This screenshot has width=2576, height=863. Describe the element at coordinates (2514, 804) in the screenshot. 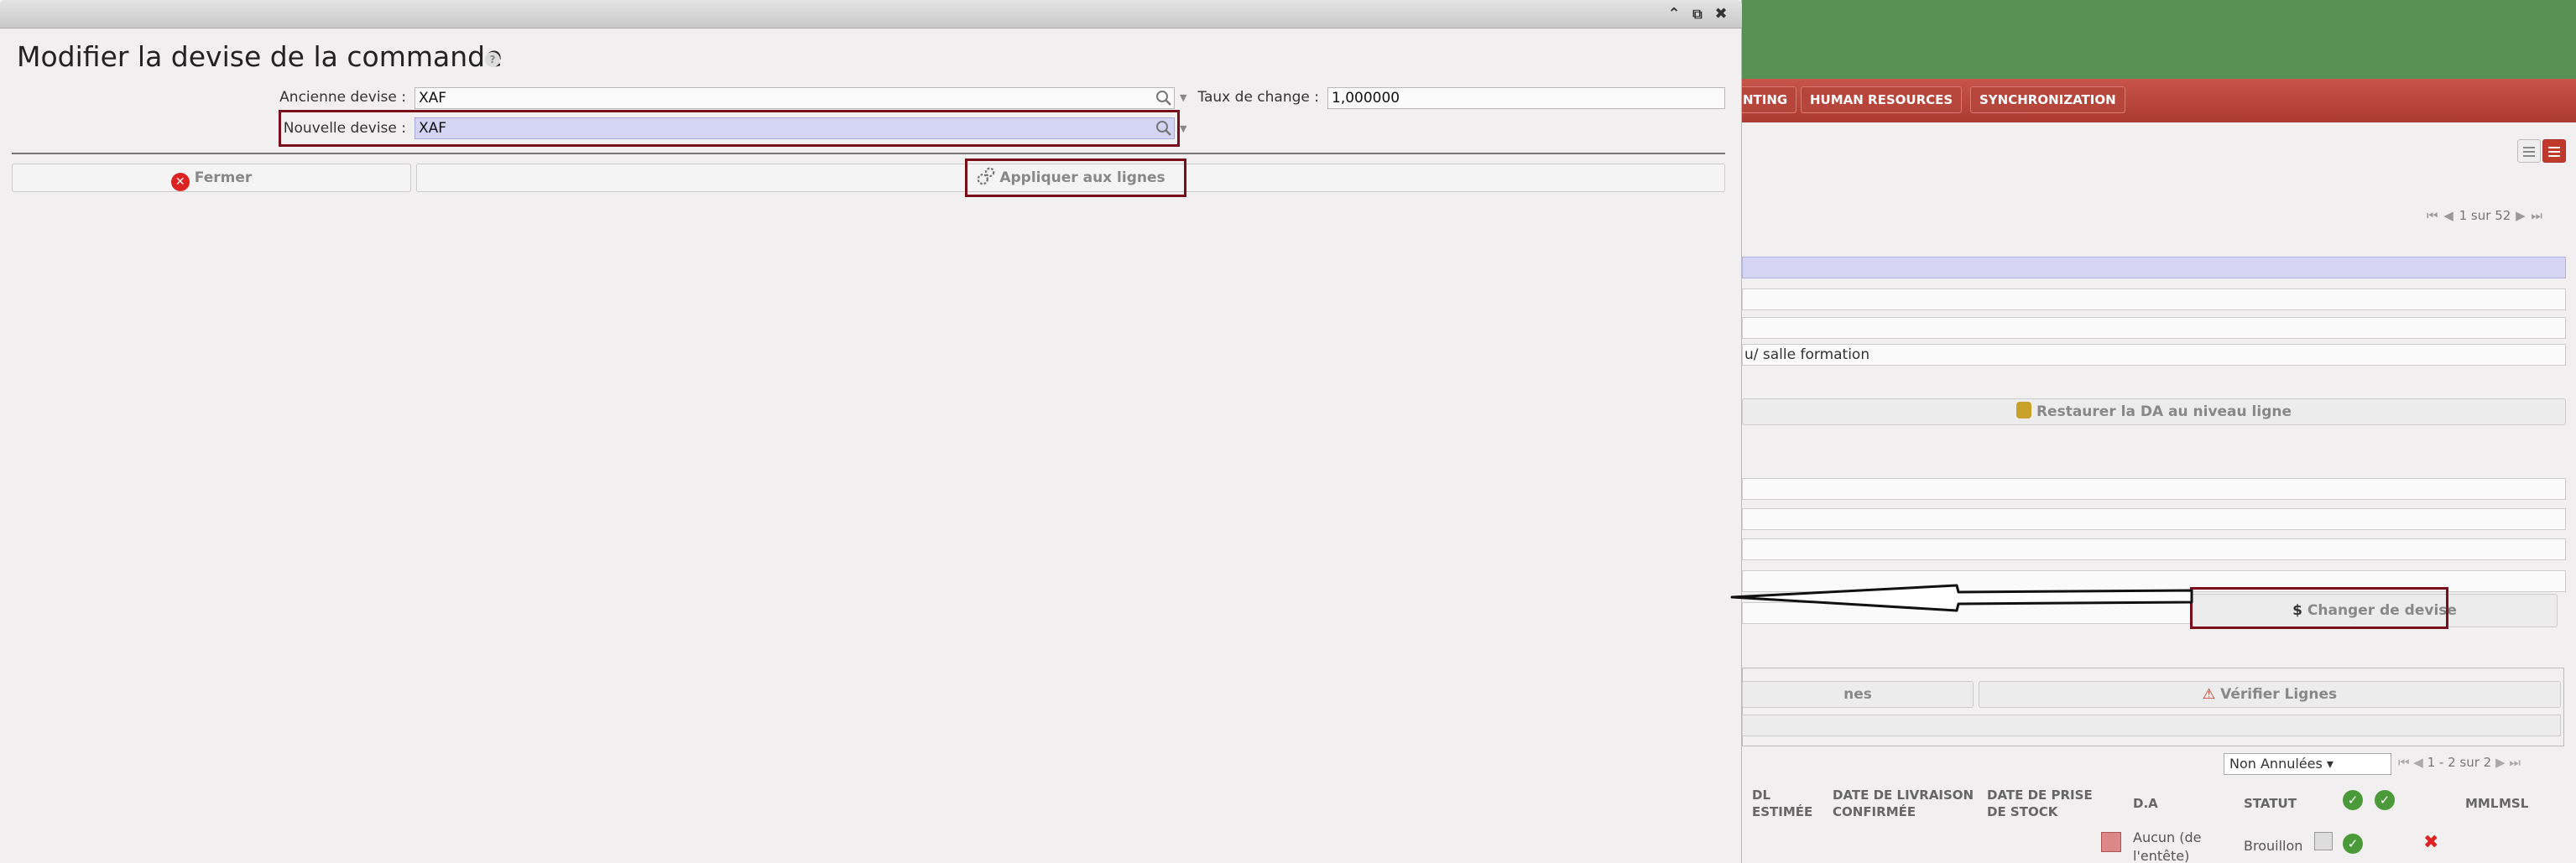

I see `col-msl: MSL` at that location.